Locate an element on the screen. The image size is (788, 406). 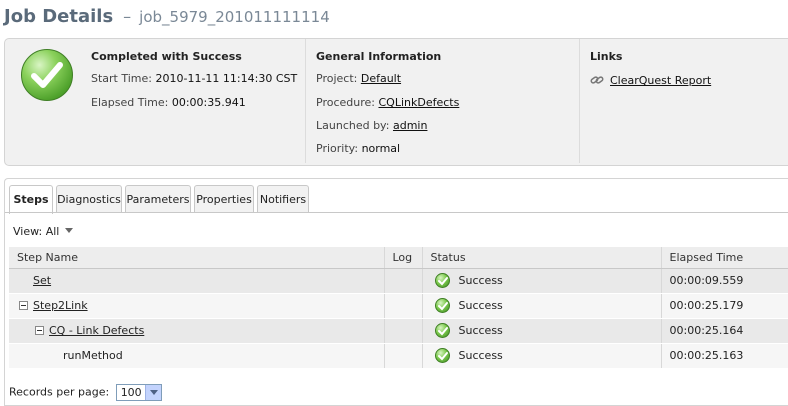
start-time-row: Start Time: 2010-11-11 11:14:30 CST is located at coordinates (194, 78).